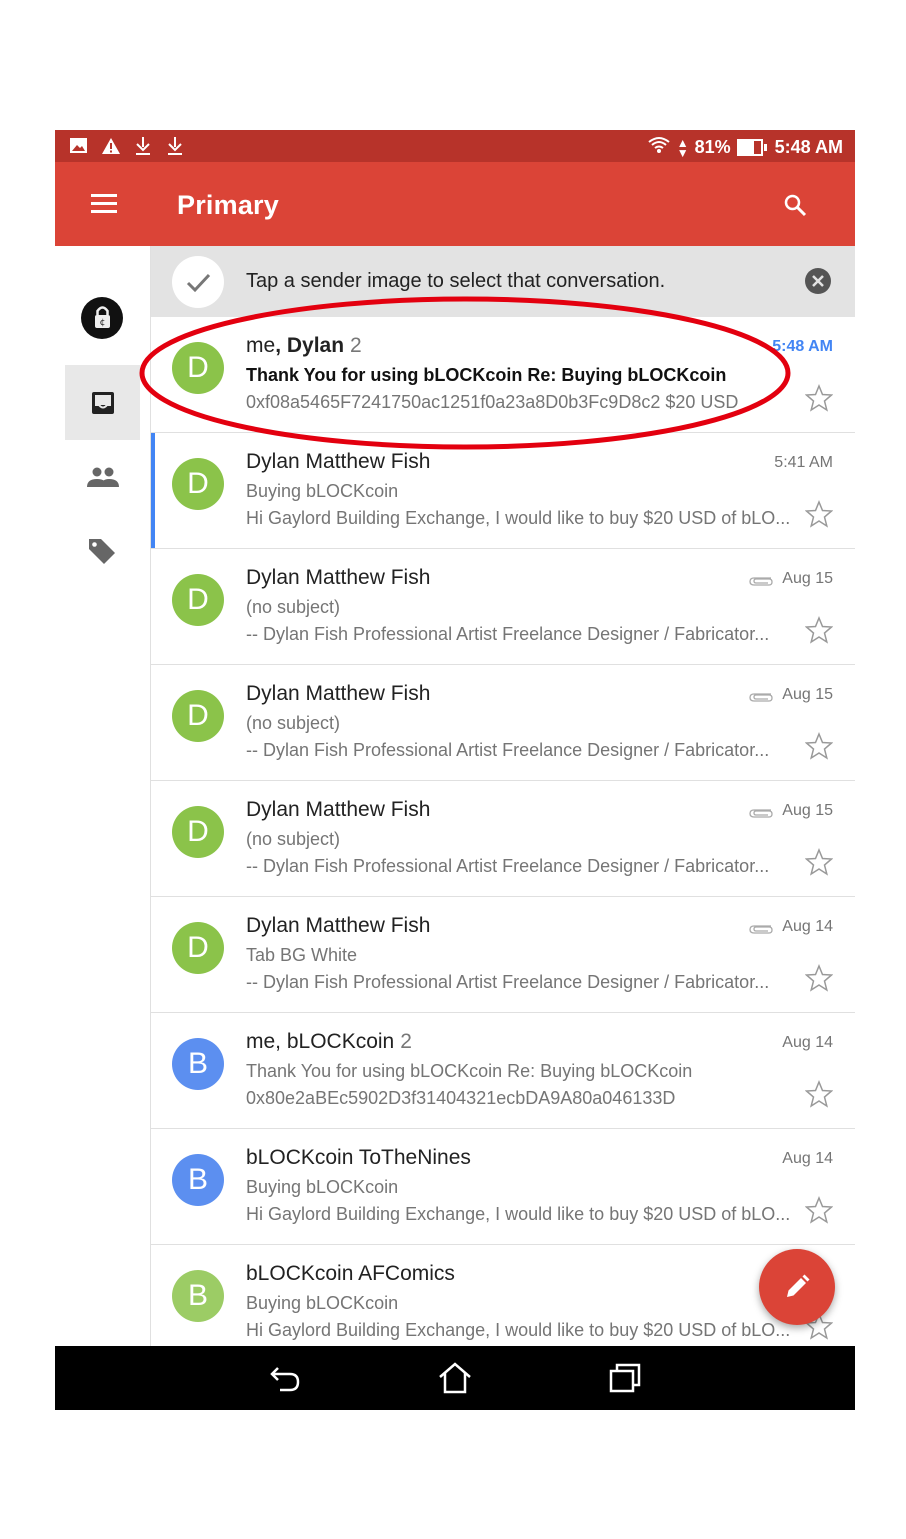 This screenshot has height=1539, width=906. What do you see at coordinates (79, 146) in the screenshot?
I see `image-icon` at bounding box center [79, 146].